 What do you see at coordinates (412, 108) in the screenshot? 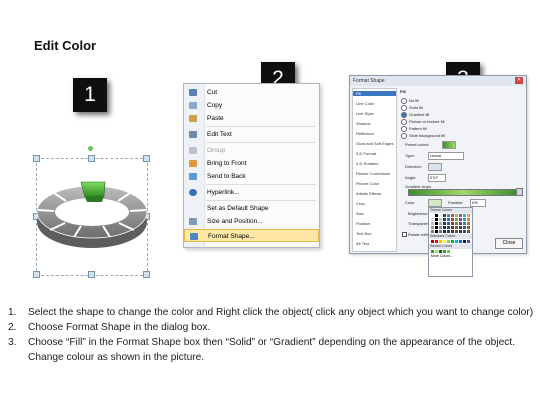
I see `radio-solid-fill: Solid fill` at bounding box center [412, 108].